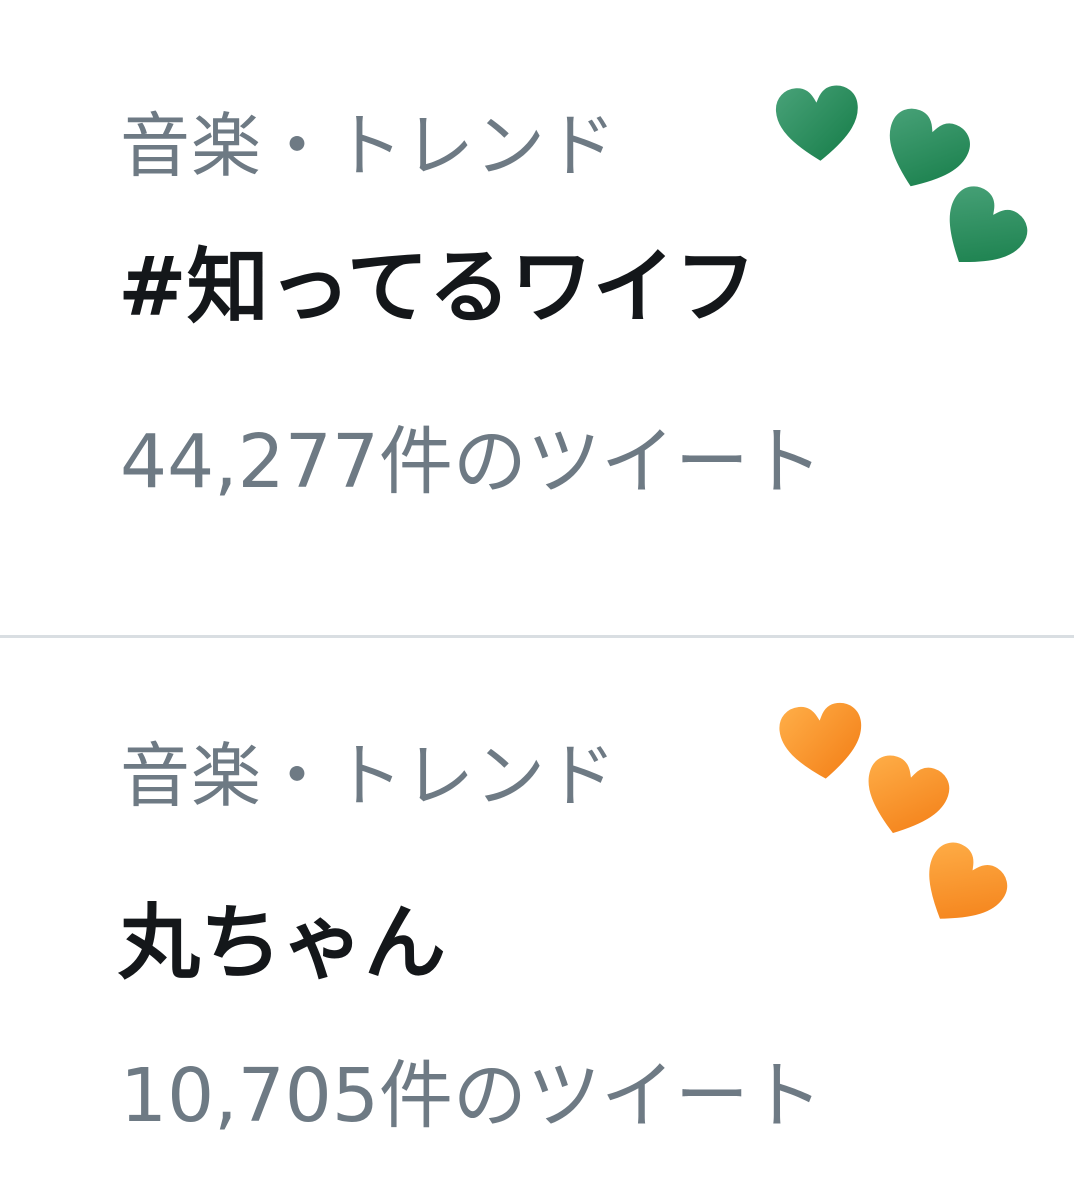 The height and width of the screenshot is (1200, 1074). What do you see at coordinates (471, 1096) in the screenshot?
I see `trend-tweet-count: 10,705件のツイート` at bounding box center [471, 1096].